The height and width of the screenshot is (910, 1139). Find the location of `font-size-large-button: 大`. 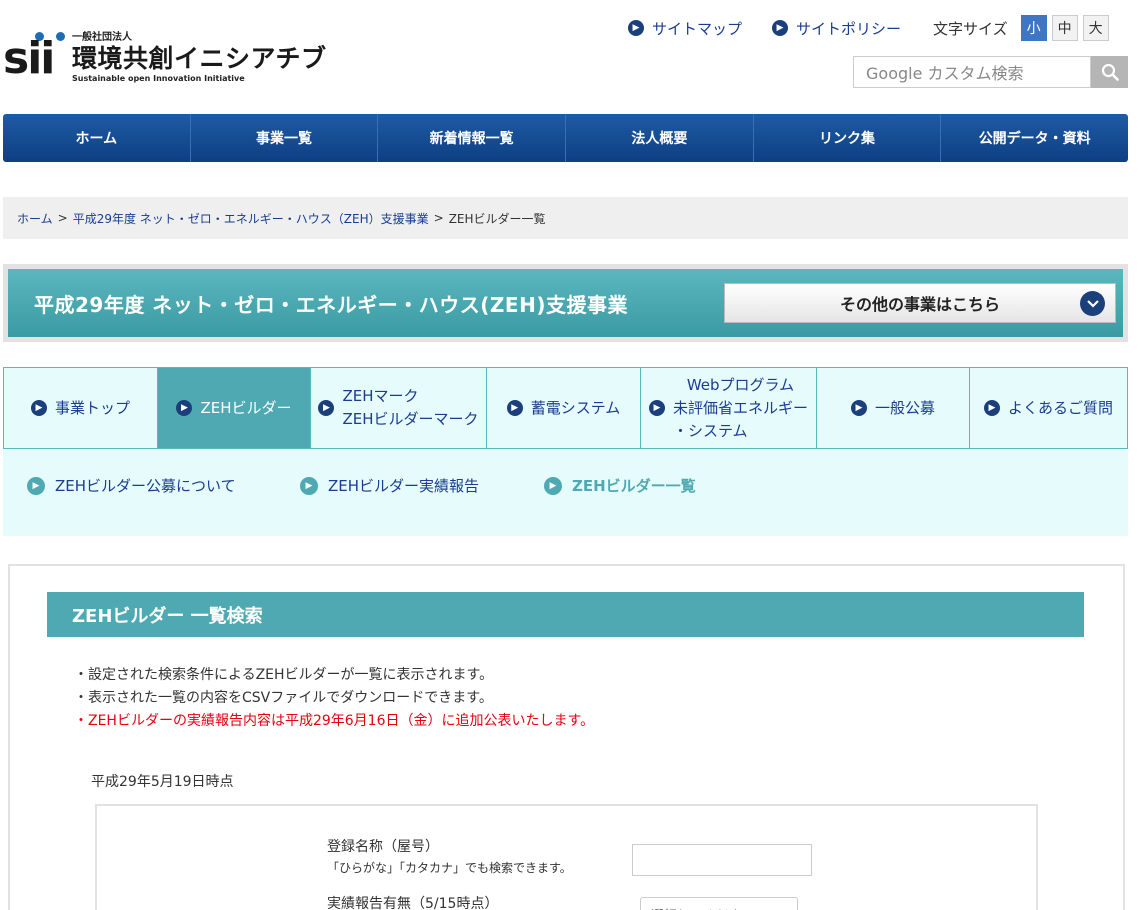

font-size-large-button: 大 is located at coordinates (1095, 28).